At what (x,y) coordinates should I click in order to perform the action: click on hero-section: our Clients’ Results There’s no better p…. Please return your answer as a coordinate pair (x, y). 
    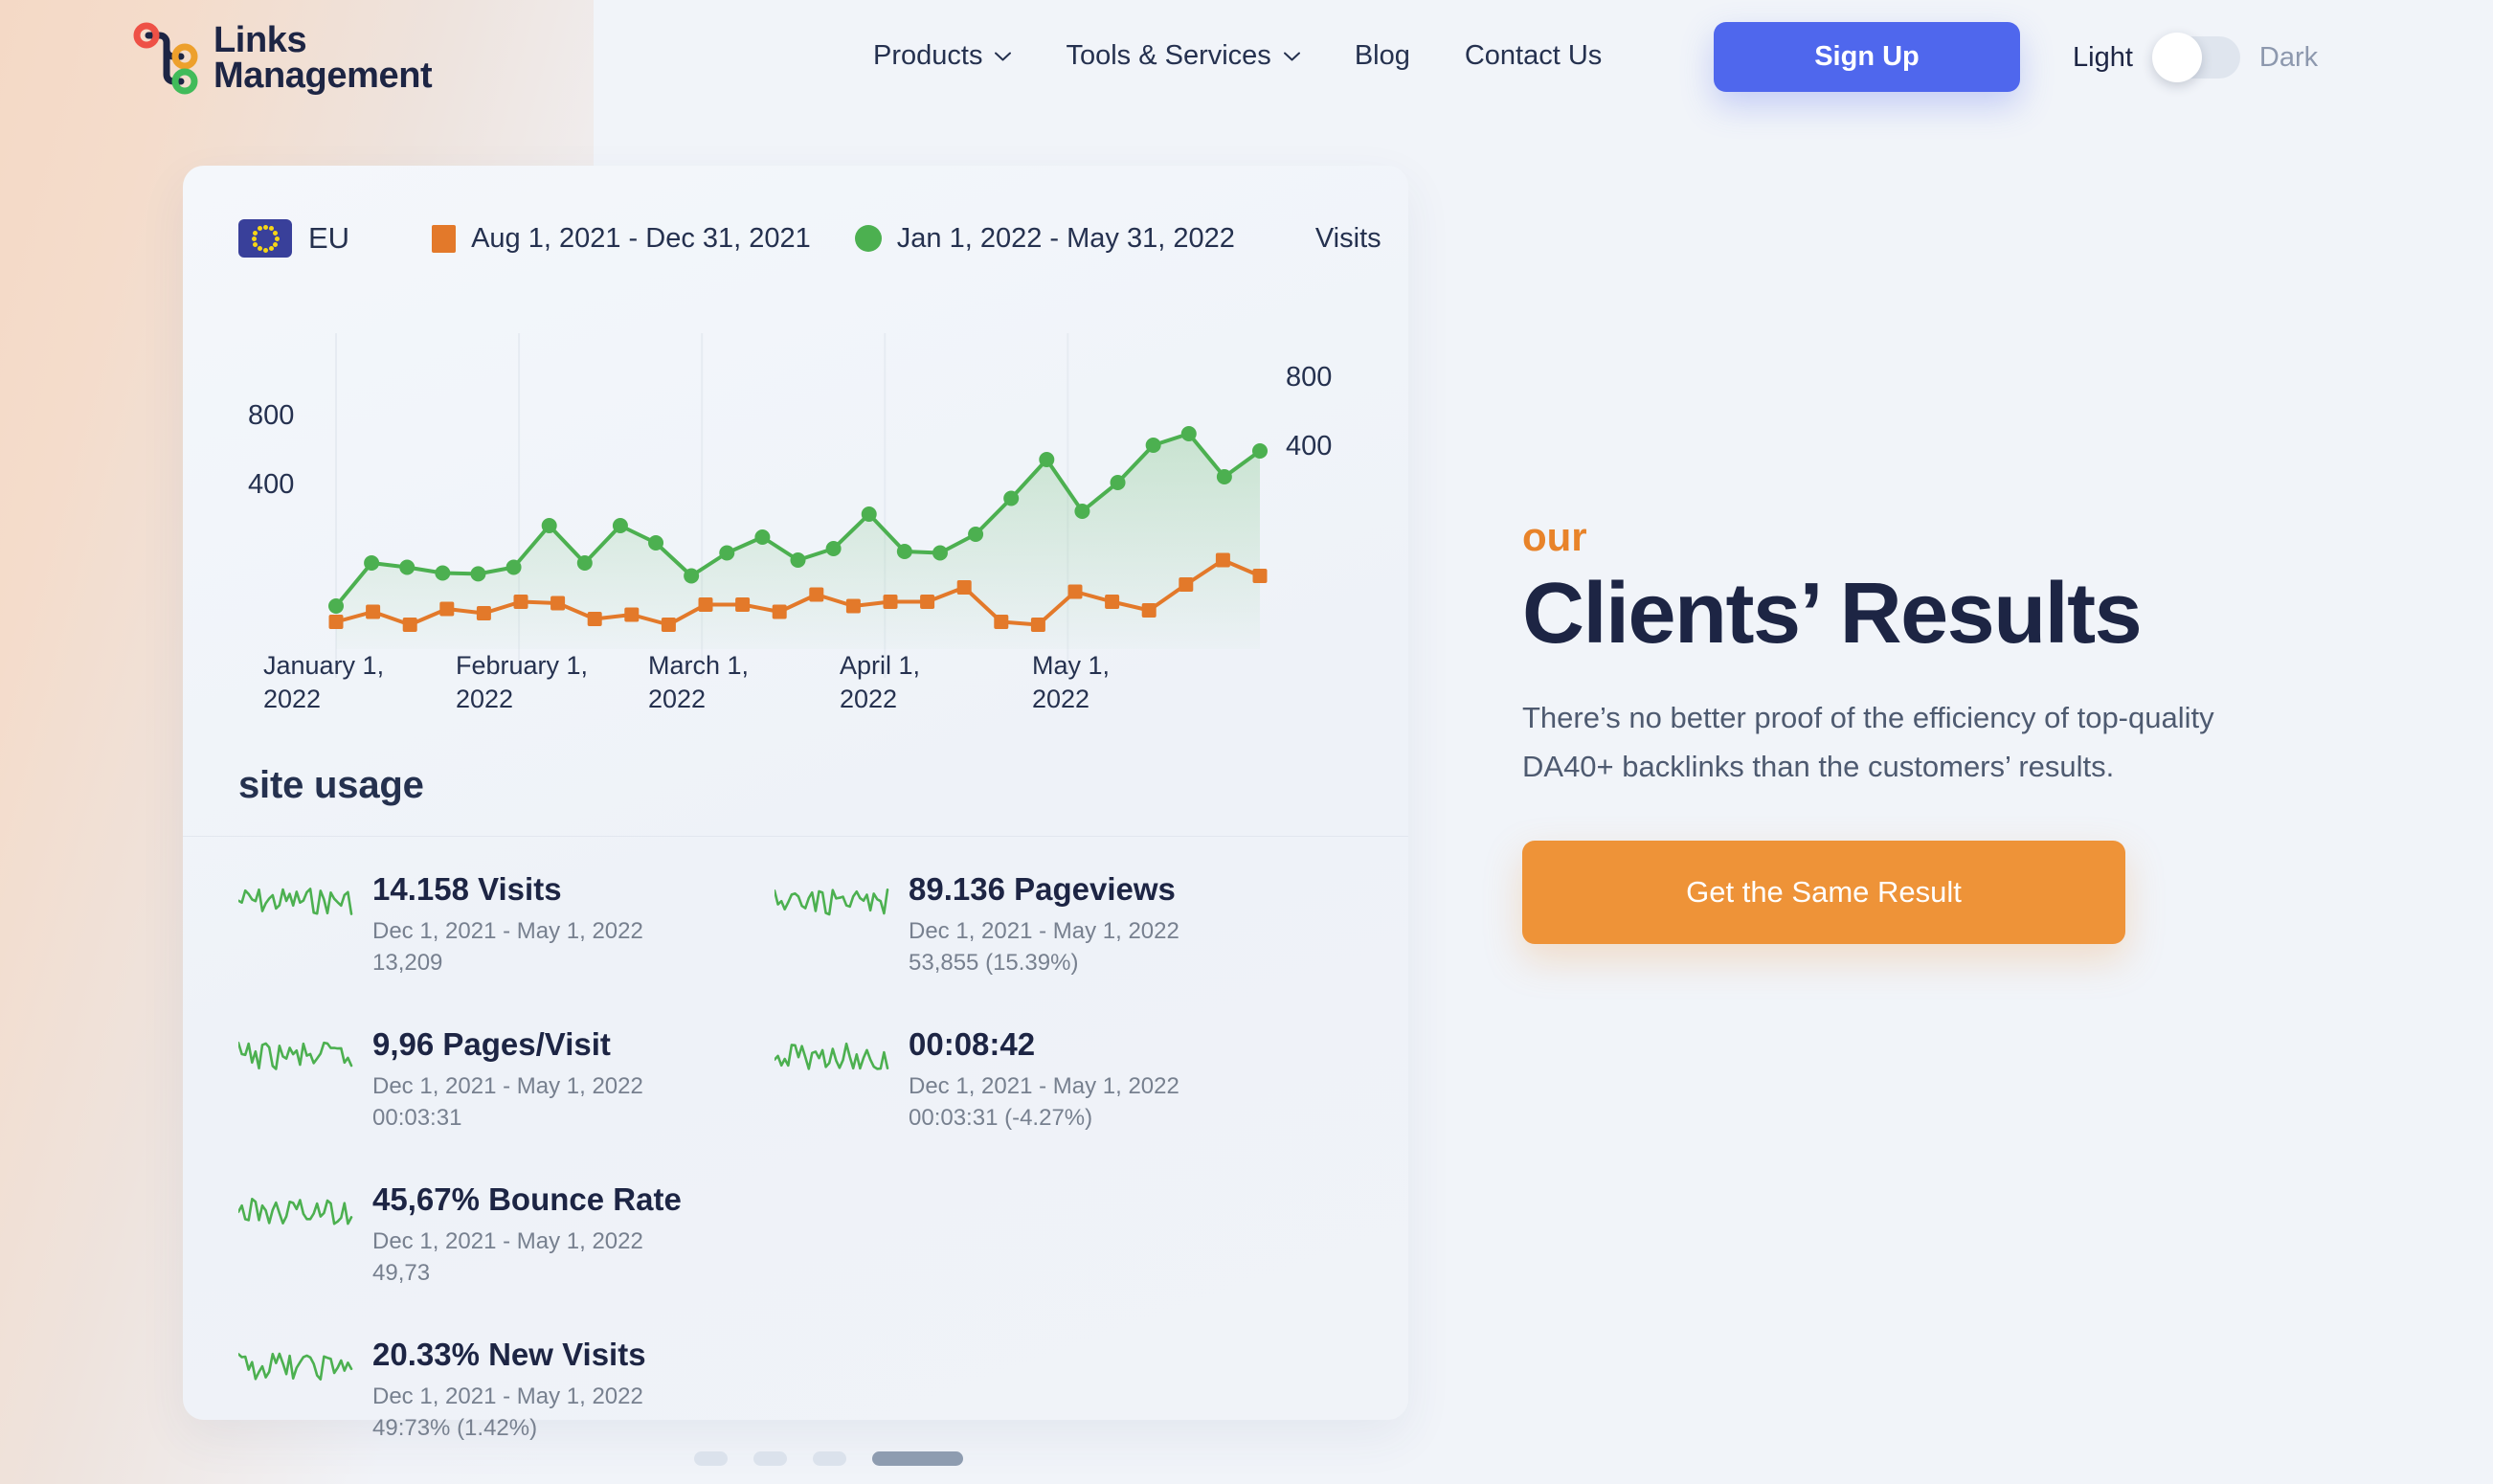
    Looking at the image, I should click on (1953, 730).